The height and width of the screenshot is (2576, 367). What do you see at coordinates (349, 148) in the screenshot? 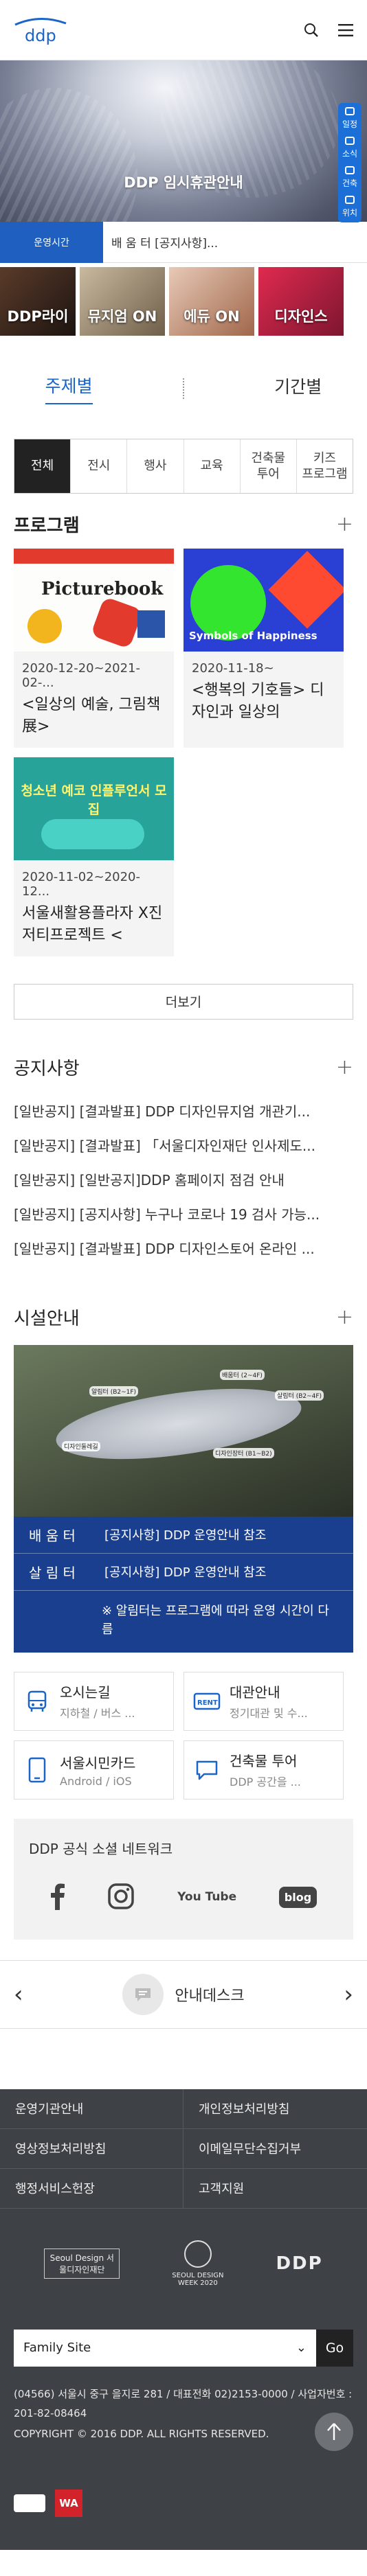
I see `side-tab-news: 소식` at bounding box center [349, 148].